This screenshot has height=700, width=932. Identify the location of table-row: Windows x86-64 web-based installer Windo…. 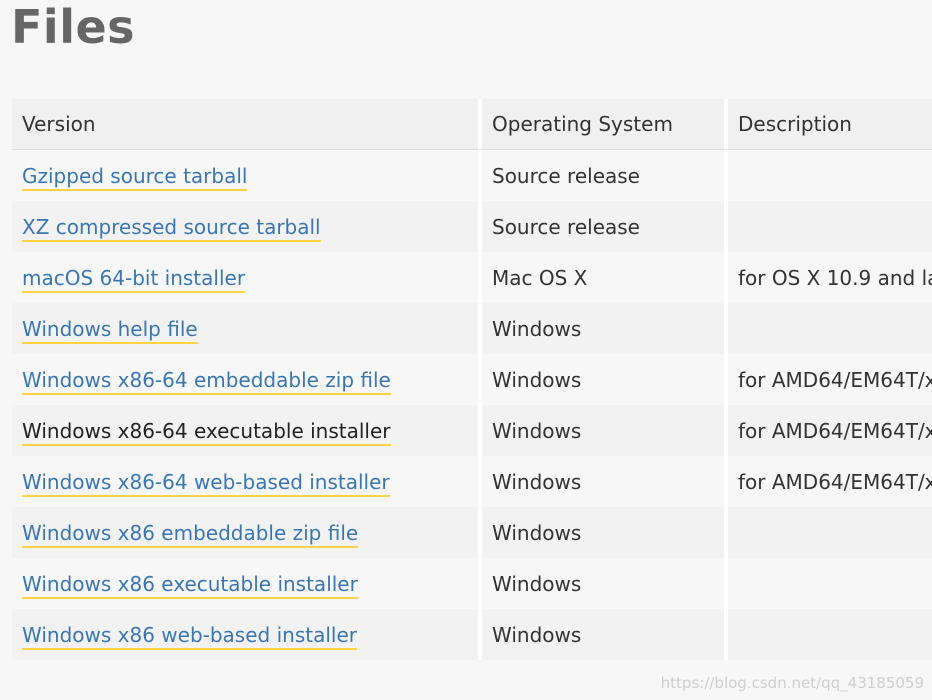
(472, 481).